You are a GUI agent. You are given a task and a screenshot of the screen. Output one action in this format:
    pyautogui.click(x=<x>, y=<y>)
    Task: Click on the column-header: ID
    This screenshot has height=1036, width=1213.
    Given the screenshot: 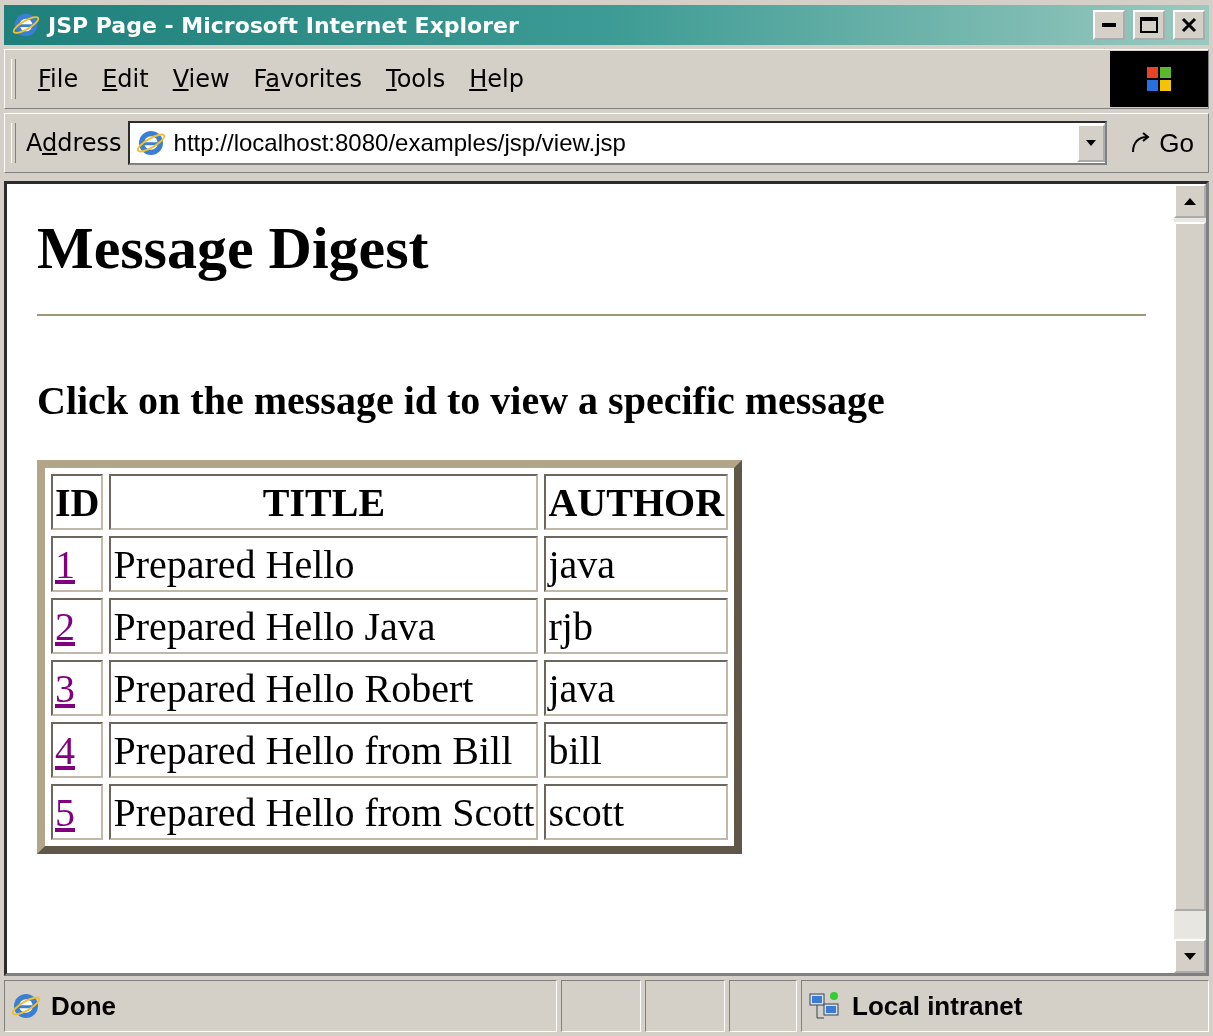 What is the action you would take?
    pyautogui.click(x=77, y=502)
    